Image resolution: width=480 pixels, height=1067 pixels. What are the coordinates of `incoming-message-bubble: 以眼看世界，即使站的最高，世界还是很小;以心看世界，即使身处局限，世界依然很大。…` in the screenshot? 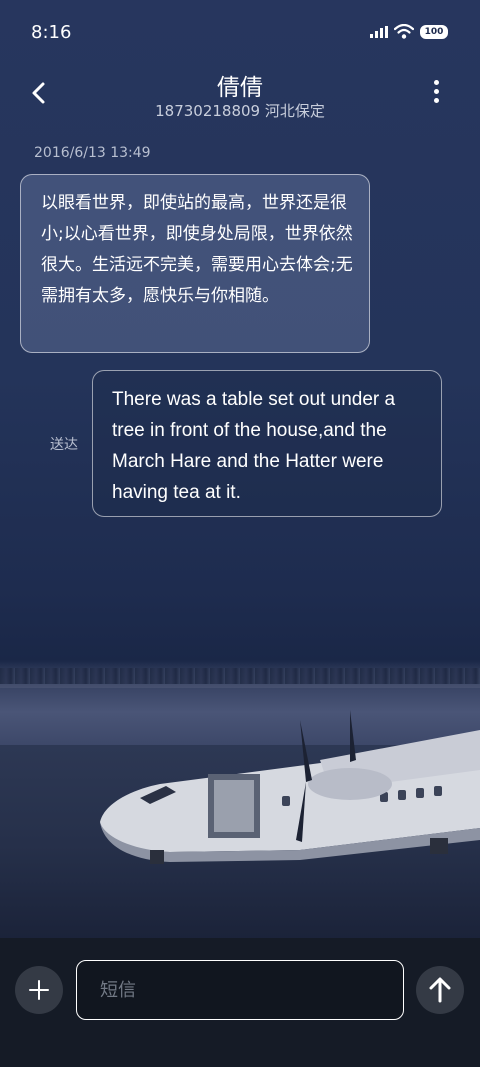 It's located at (195, 263).